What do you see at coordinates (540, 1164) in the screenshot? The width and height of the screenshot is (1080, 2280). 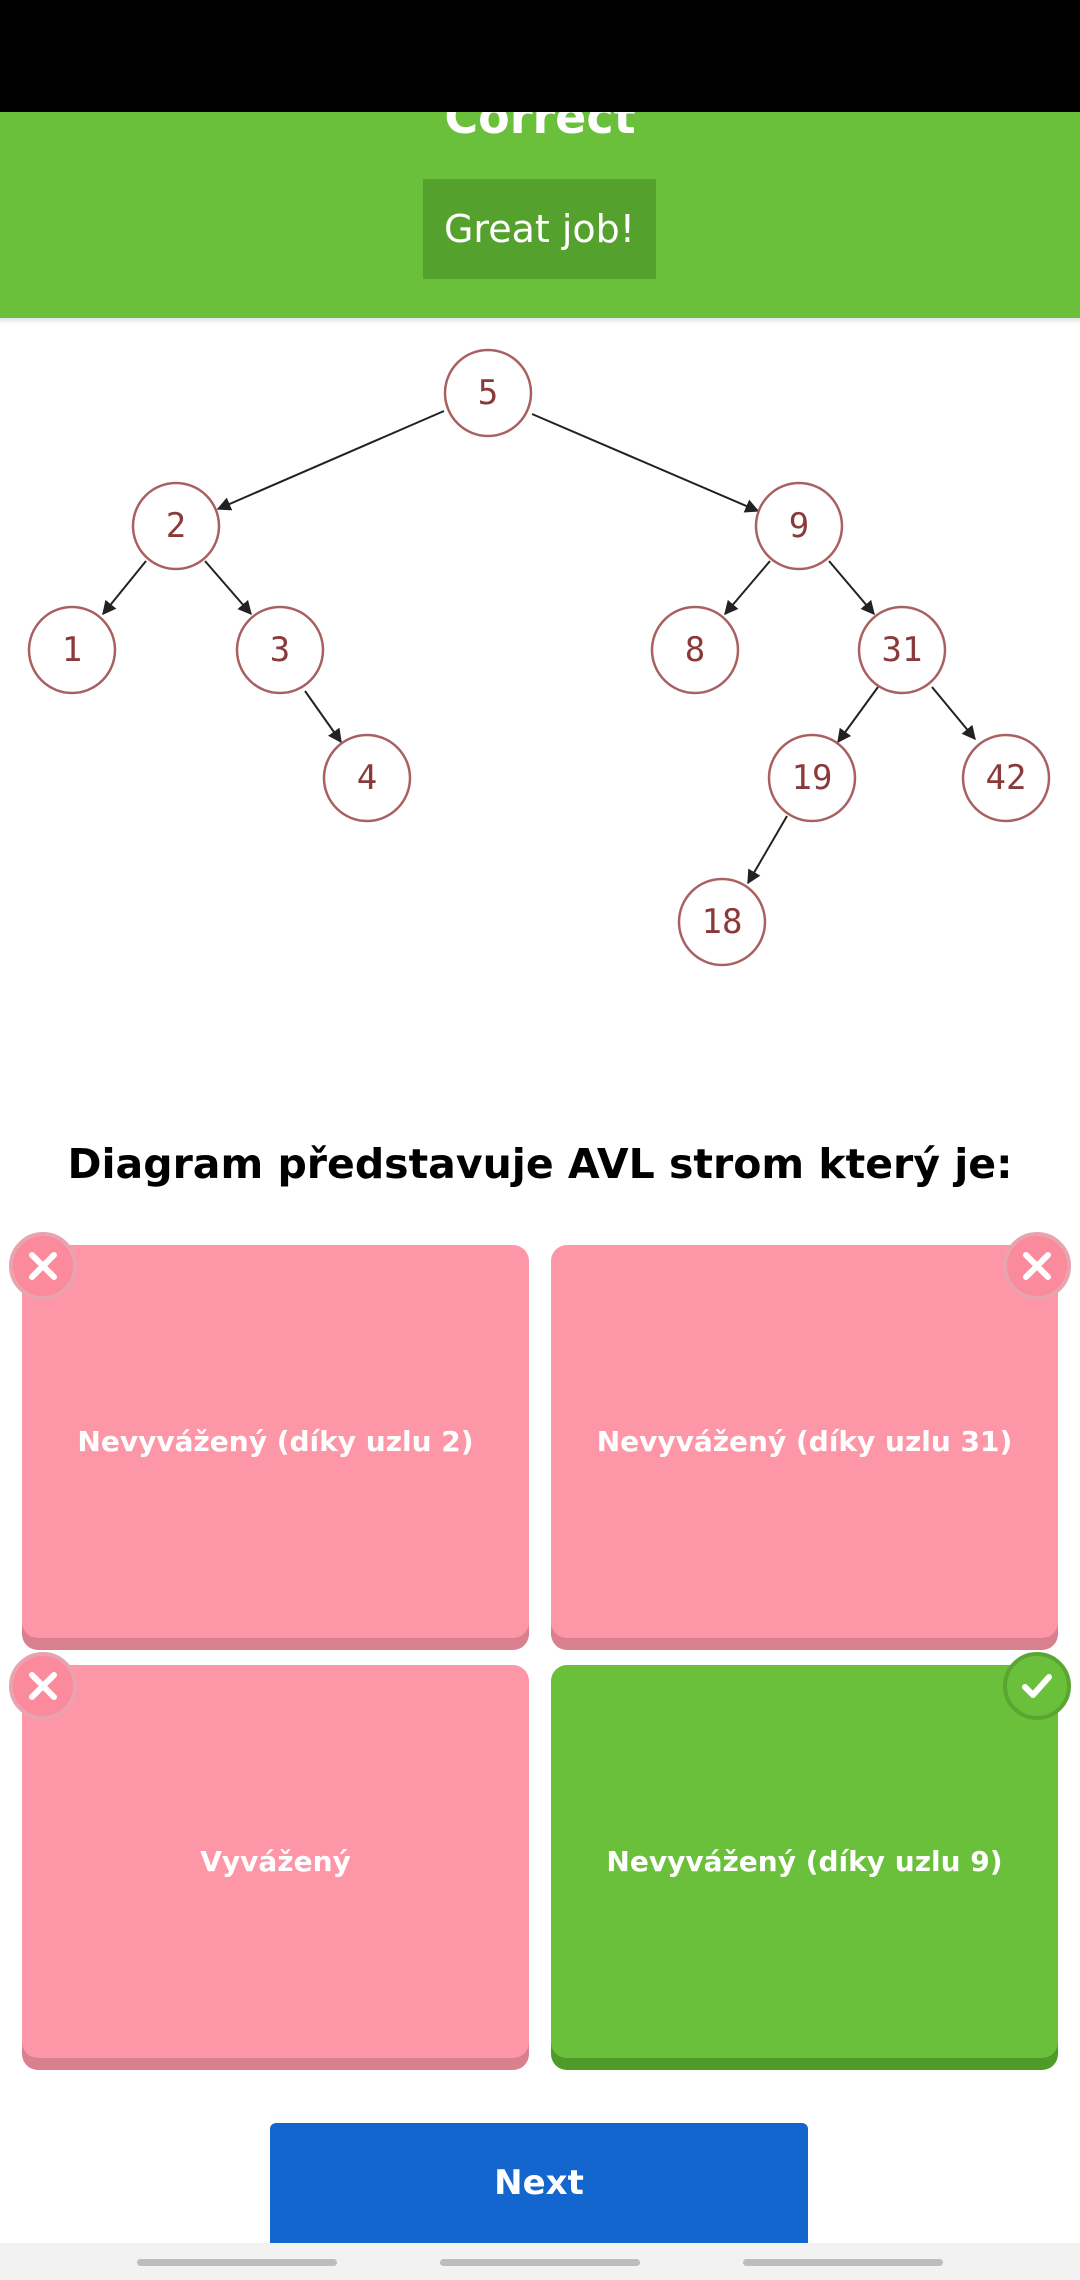 I see `question-text: Diagram představuje AVL strom který je:` at bounding box center [540, 1164].